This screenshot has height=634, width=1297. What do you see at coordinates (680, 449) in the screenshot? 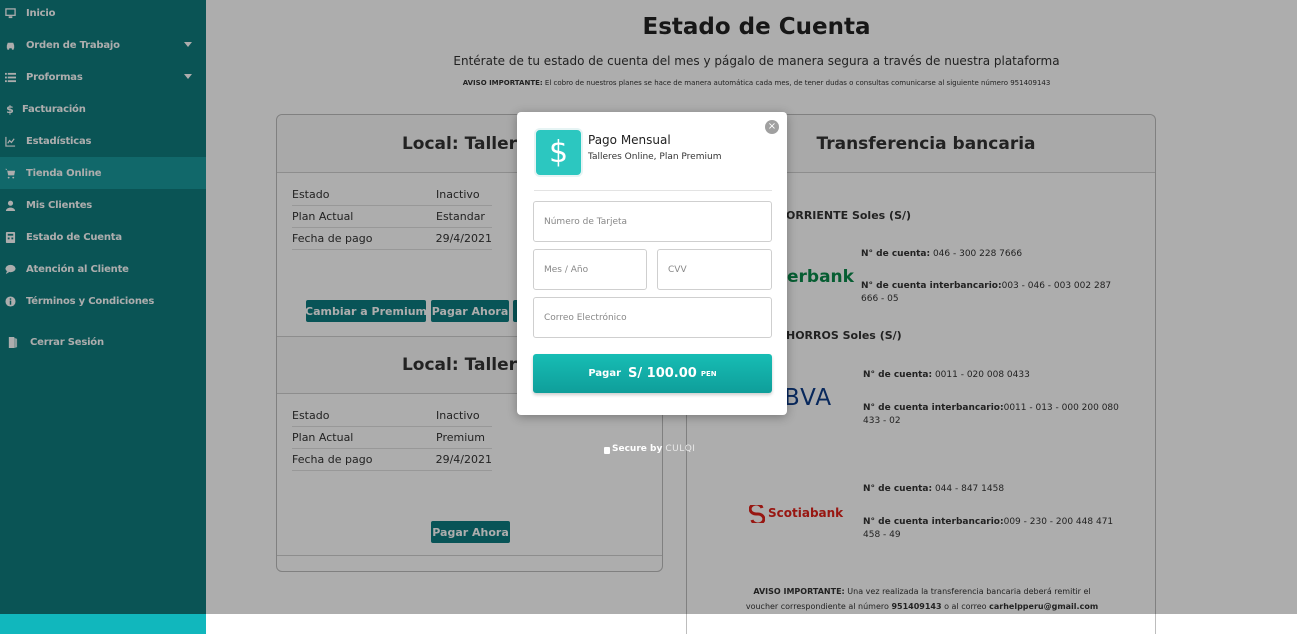
I see `culqi-logo: CULQI` at bounding box center [680, 449].